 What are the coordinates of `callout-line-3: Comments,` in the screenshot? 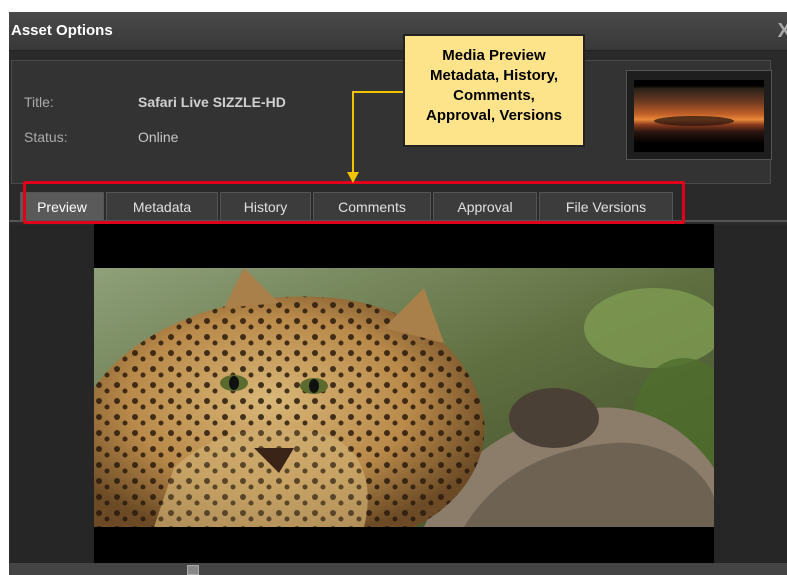 It's located at (494, 95).